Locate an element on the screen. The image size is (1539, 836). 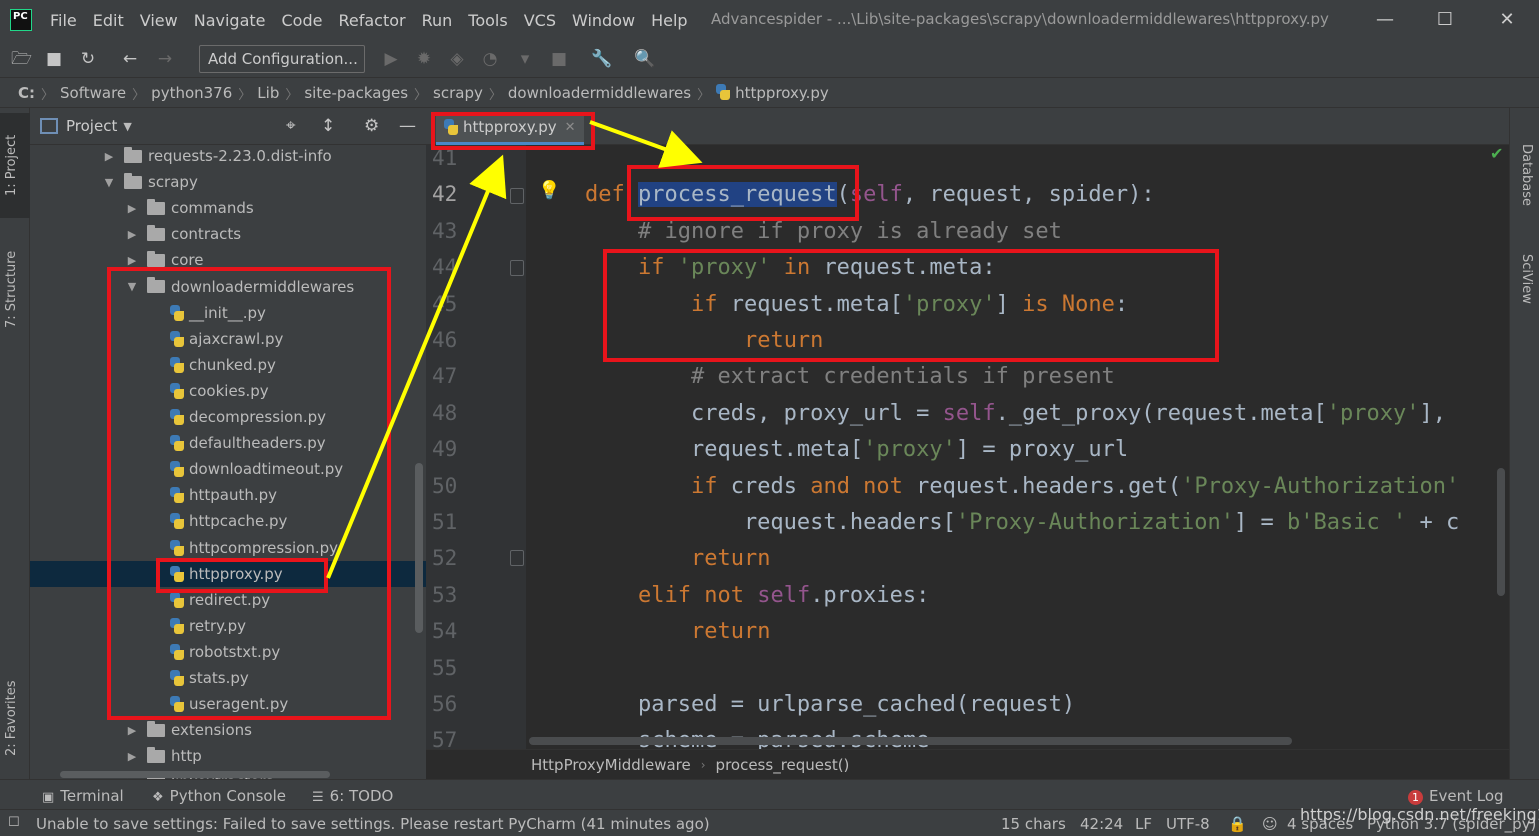
breadcrumb-item: scrapy is located at coordinates (458, 93).